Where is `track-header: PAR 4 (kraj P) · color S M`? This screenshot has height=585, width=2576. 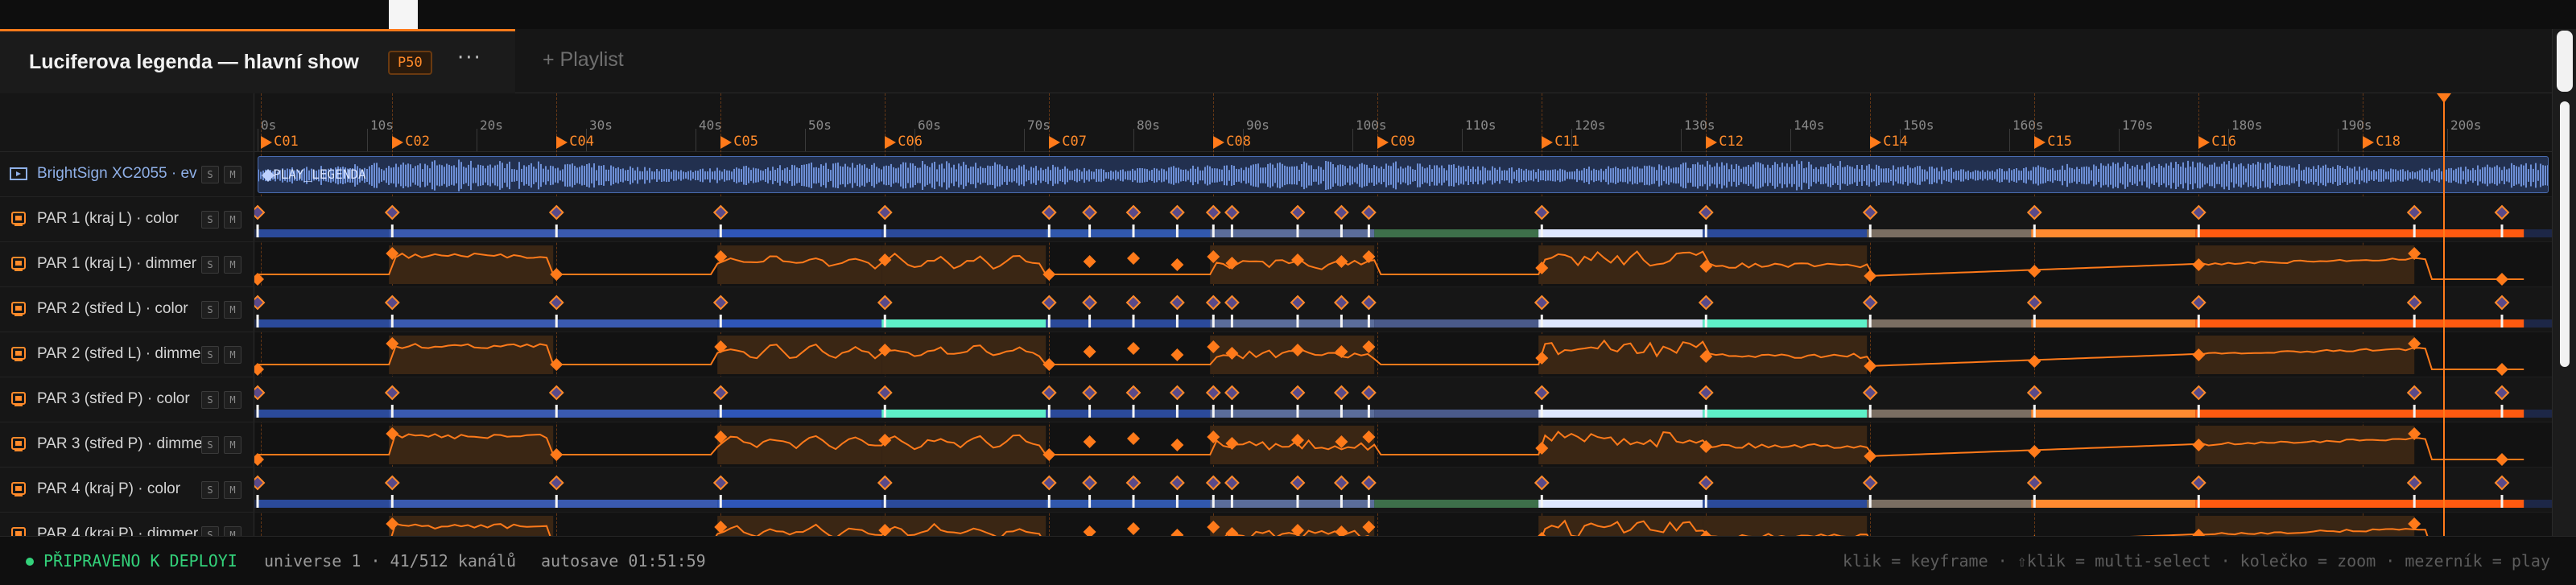
track-header: PAR 4 (kraj P) · color S M is located at coordinates (127, 490).